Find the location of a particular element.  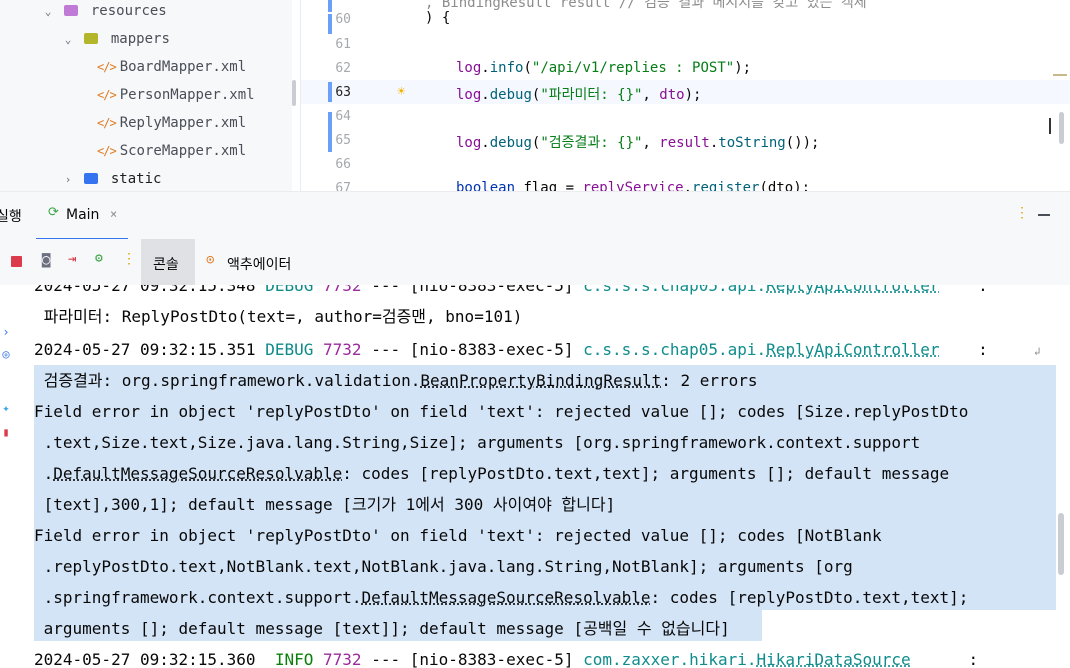

tree-item-replymapper: </> ReplyMapper.xml is located at coordinates (171, 123).